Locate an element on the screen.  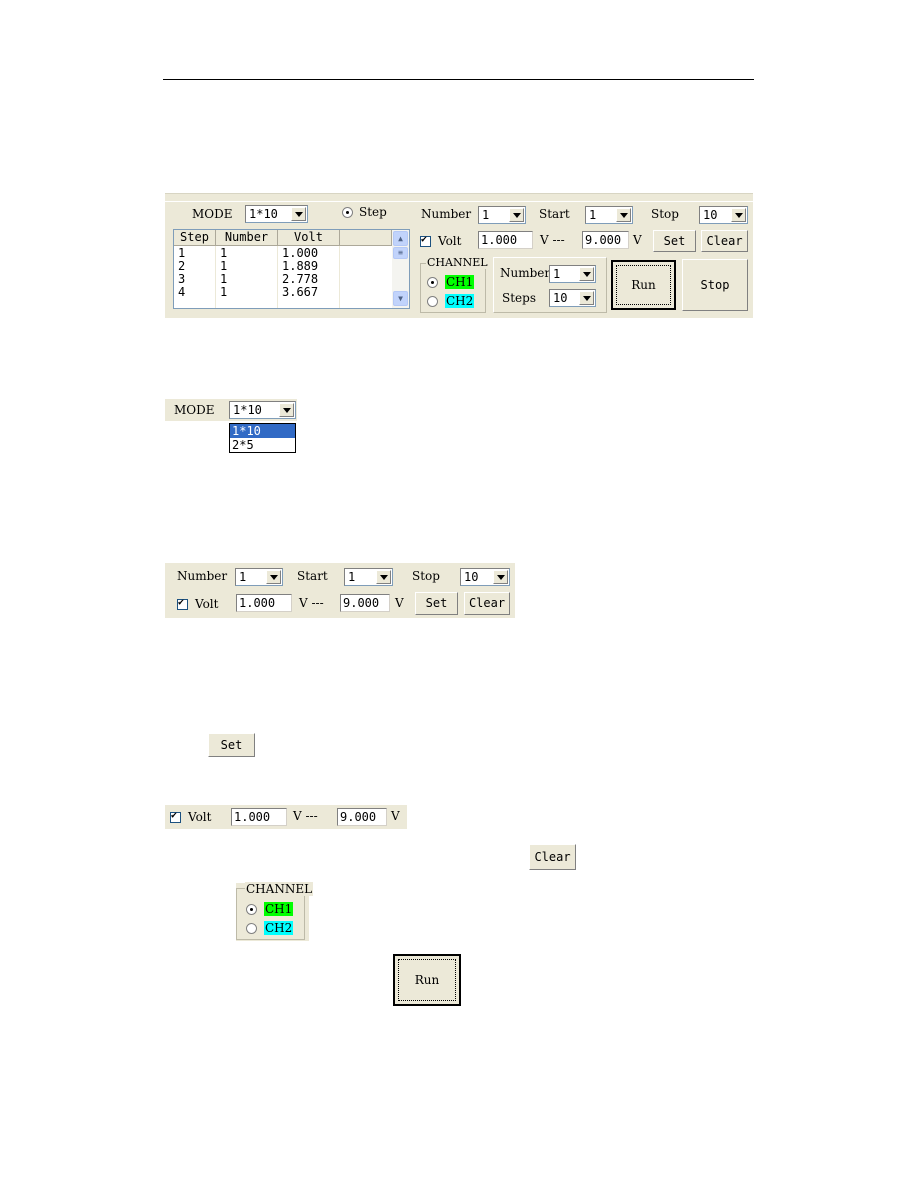
step-radio is located at coordinates (347, 212).